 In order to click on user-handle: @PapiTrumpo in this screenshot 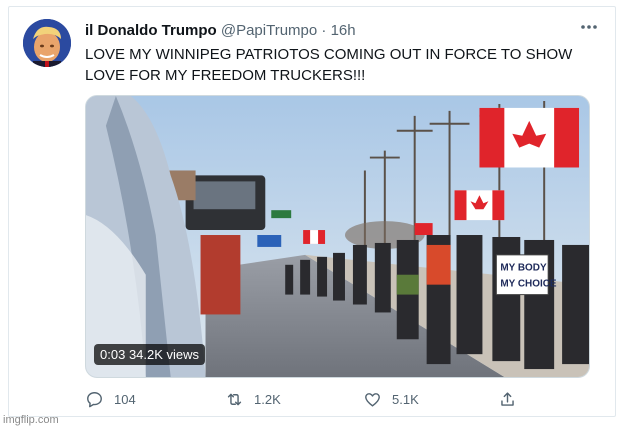, I will do `click(269, 30)`.